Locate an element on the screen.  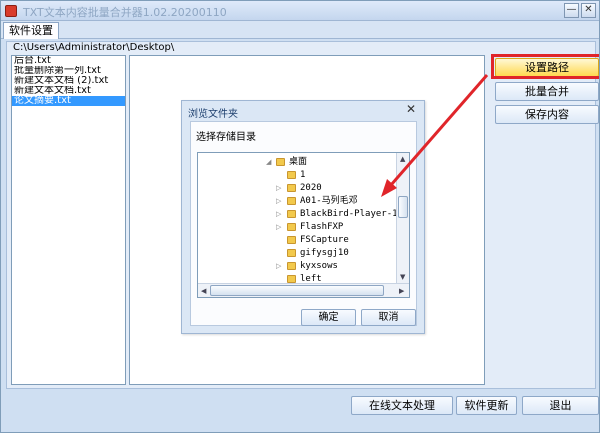
minimize-button: — is located at coordinates (571, 10).